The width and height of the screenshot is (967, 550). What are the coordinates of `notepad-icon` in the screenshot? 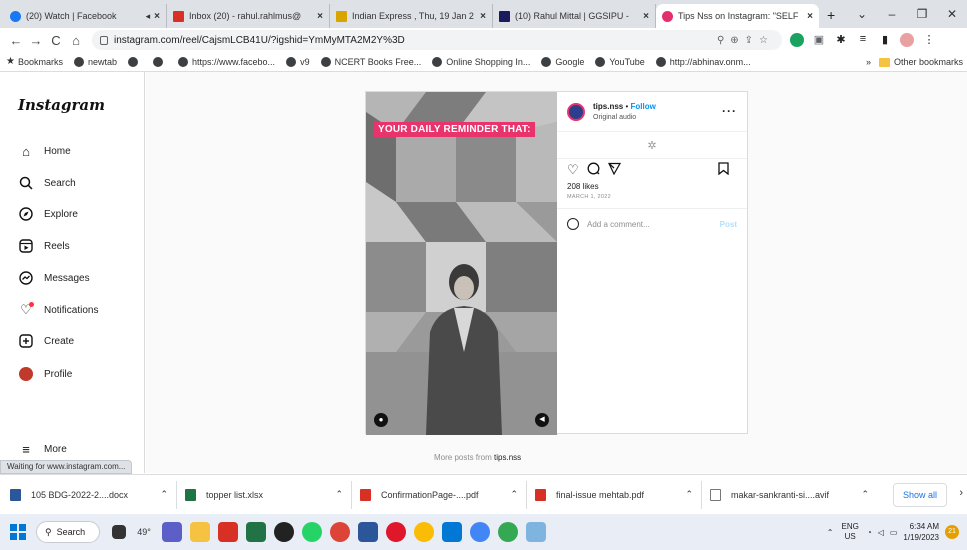 It's located at (536, 532).